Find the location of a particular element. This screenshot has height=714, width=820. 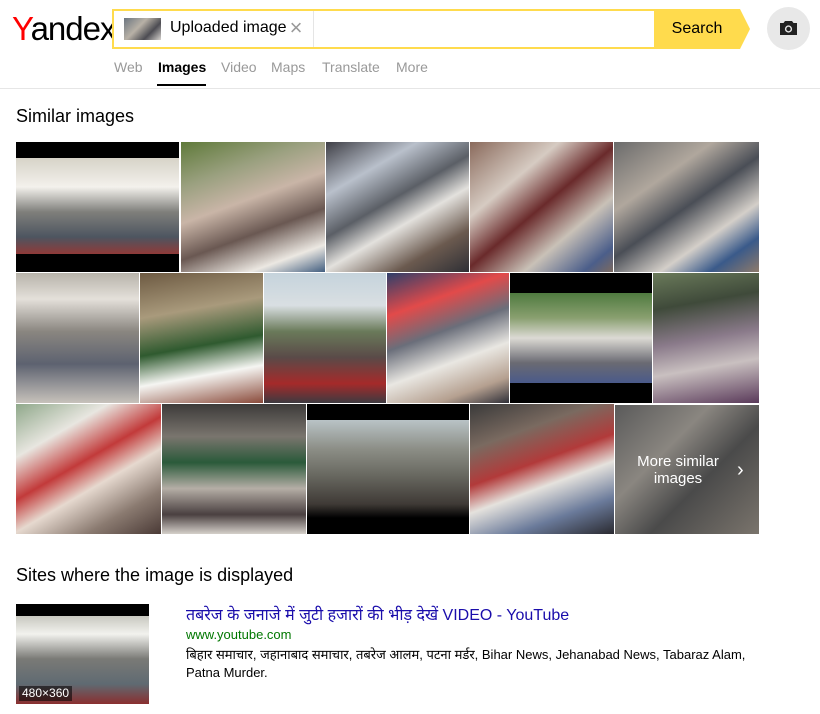

thumbnail-dimensions: 480×360 is located at coordinates (46, 693).